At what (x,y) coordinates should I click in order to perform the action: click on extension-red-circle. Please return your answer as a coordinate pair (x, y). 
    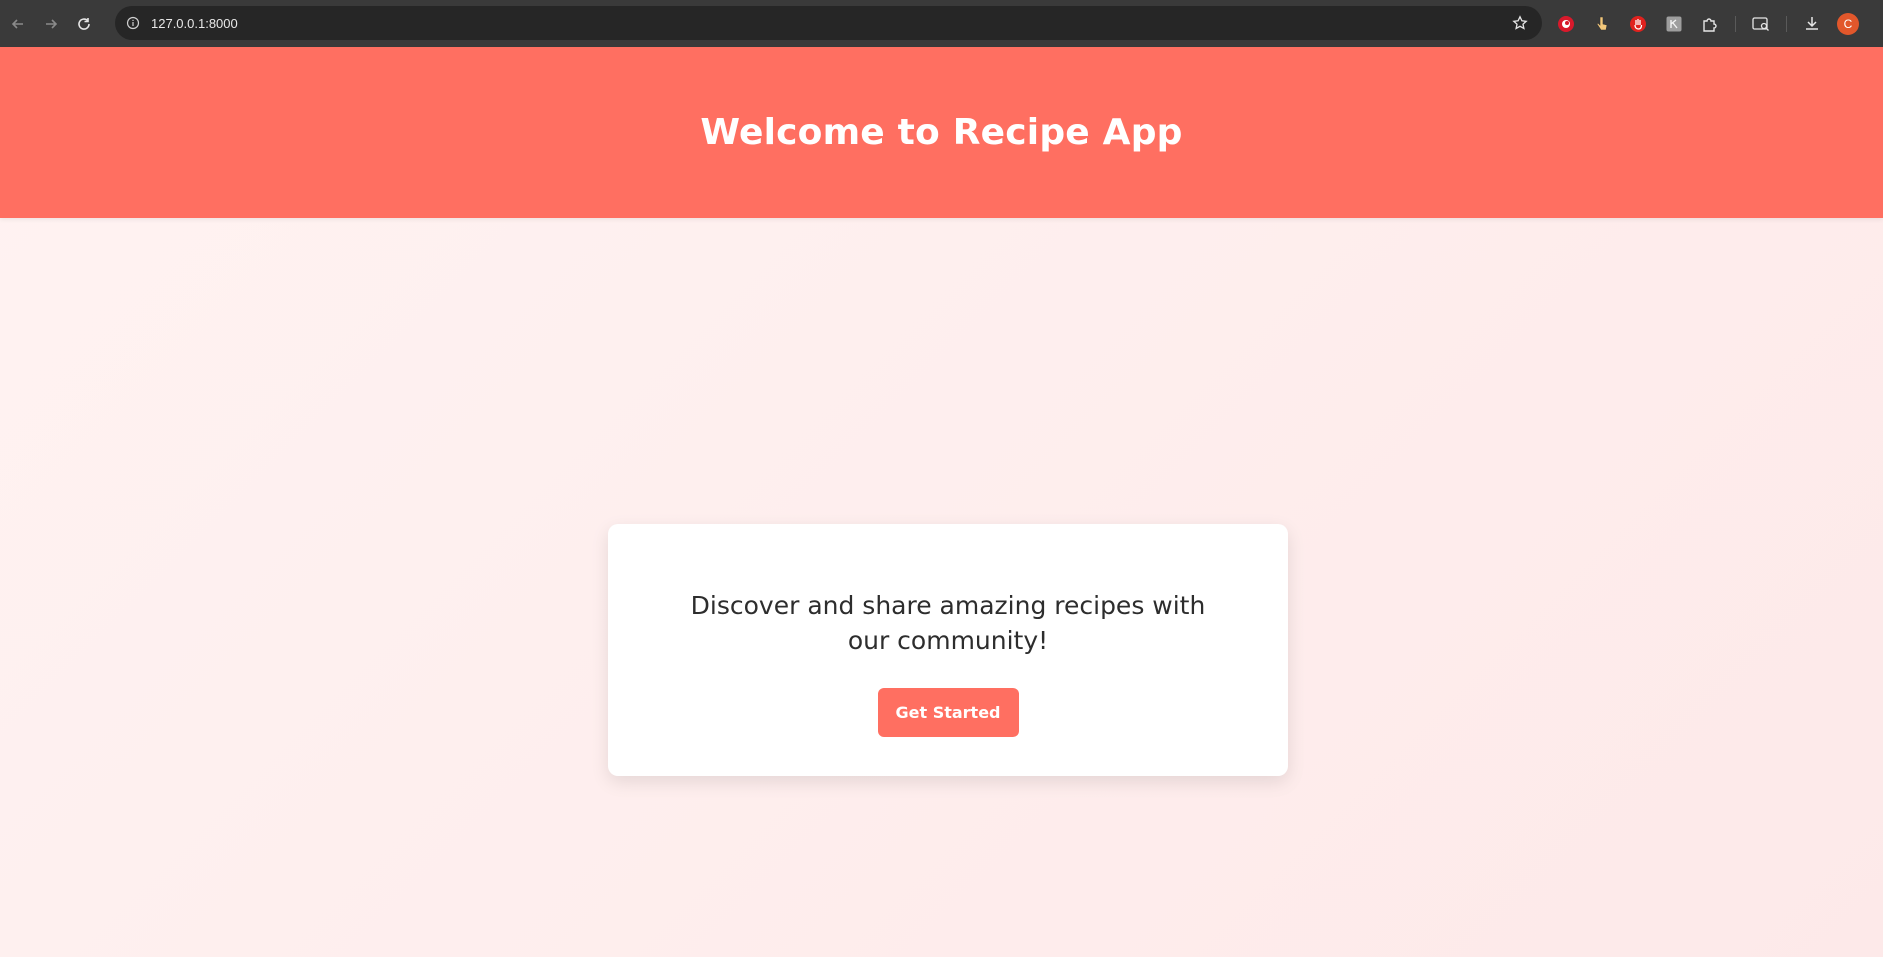
    Looking at the image, I should click on (1566, 24).